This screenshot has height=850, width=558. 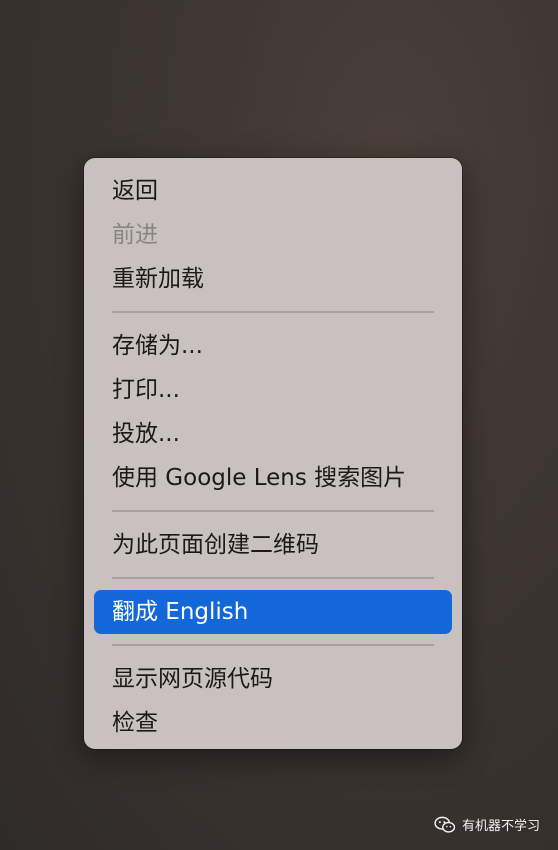 I want to click on menu-item-create-qr-code: 为此页面创建二维码, so click(x=273, y=545).